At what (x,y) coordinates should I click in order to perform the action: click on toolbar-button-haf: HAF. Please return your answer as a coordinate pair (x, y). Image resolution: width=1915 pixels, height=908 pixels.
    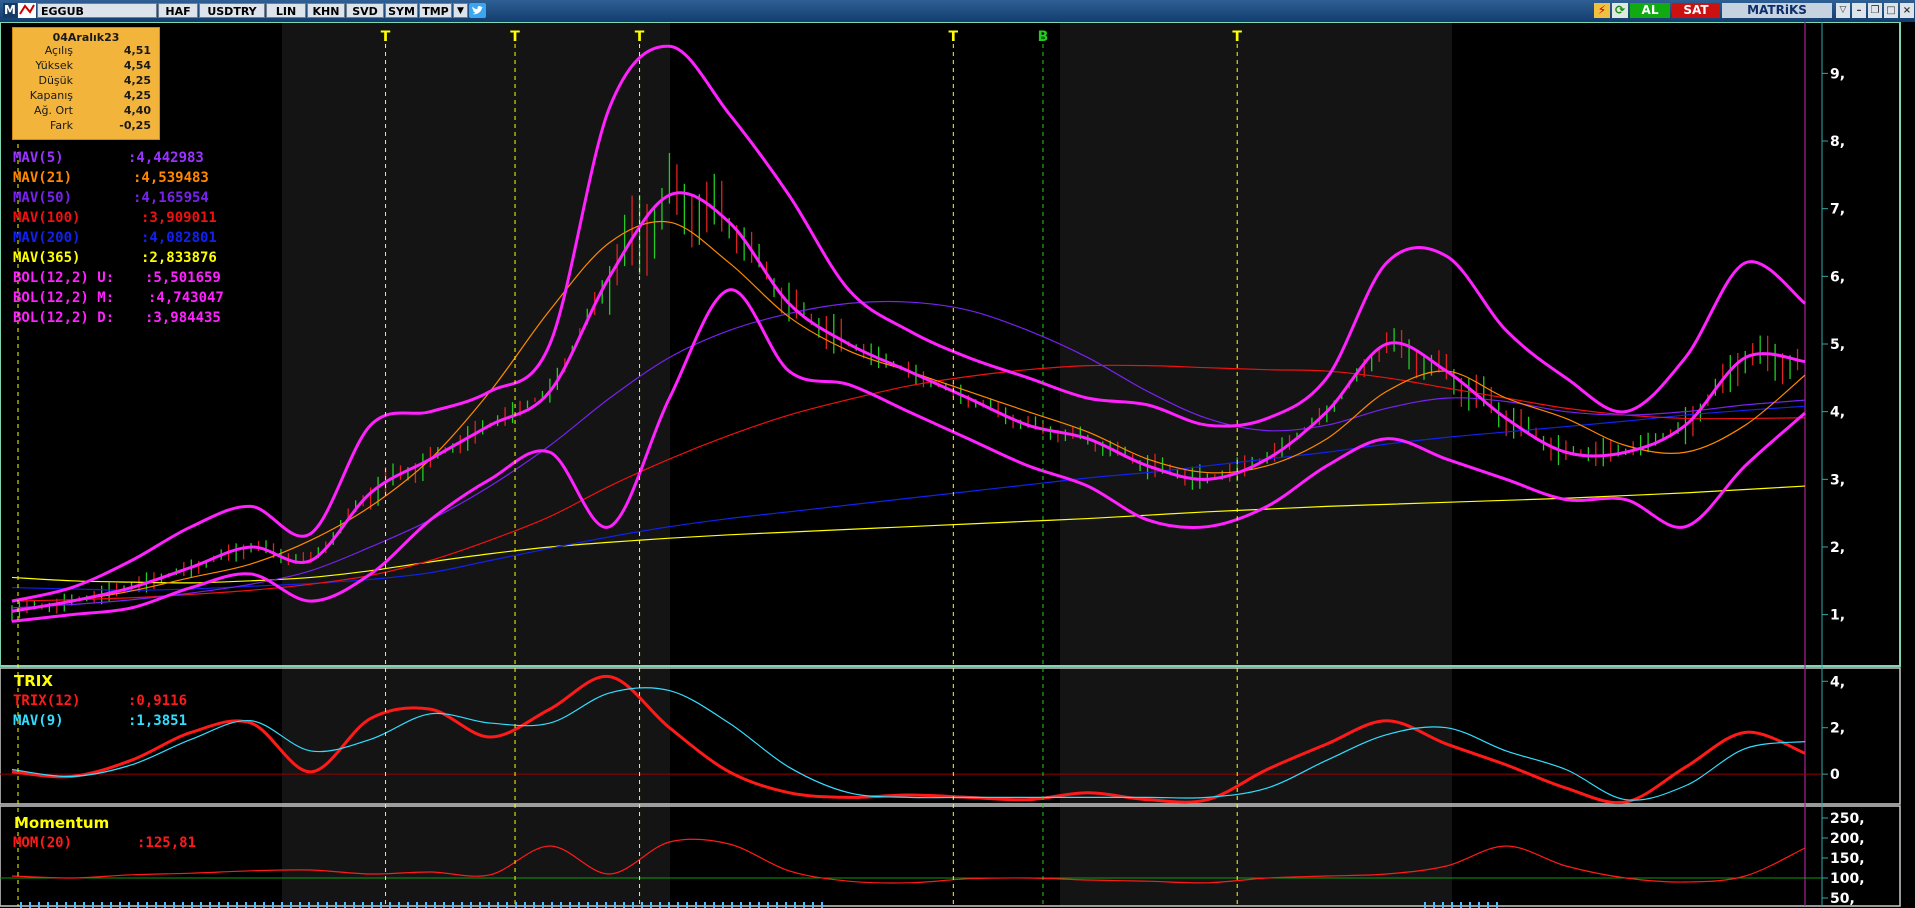
    Looking at the image, I should click on (178, 10).